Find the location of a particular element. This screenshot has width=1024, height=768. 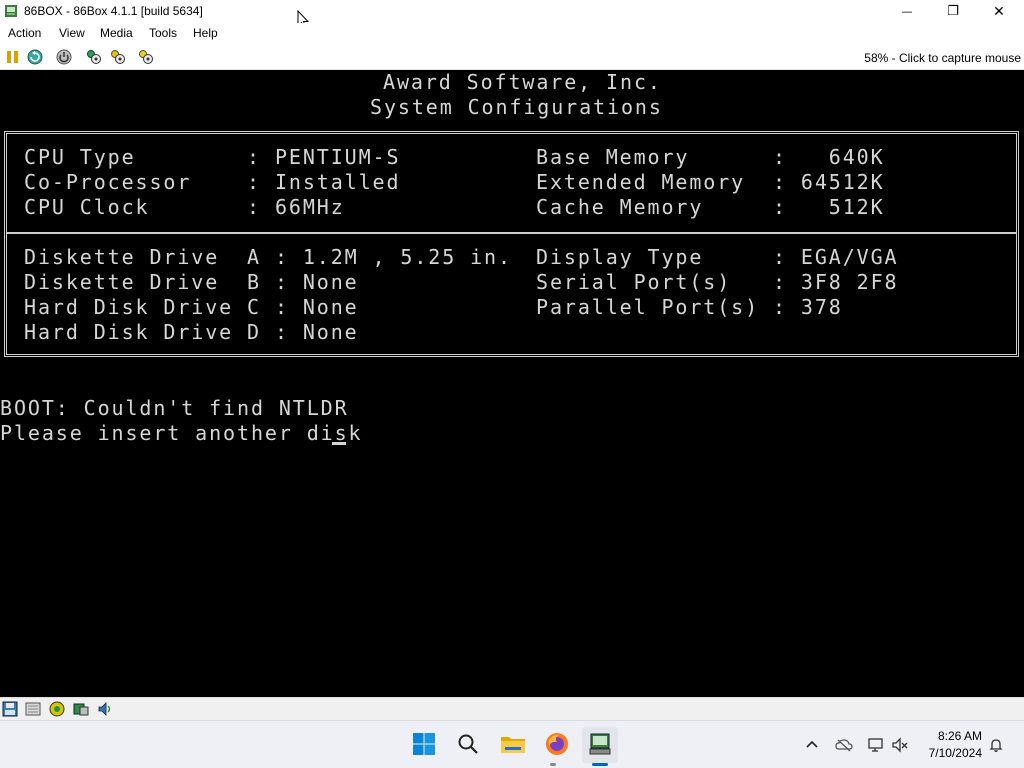

reset-icon is located at coordinates (35, 57).